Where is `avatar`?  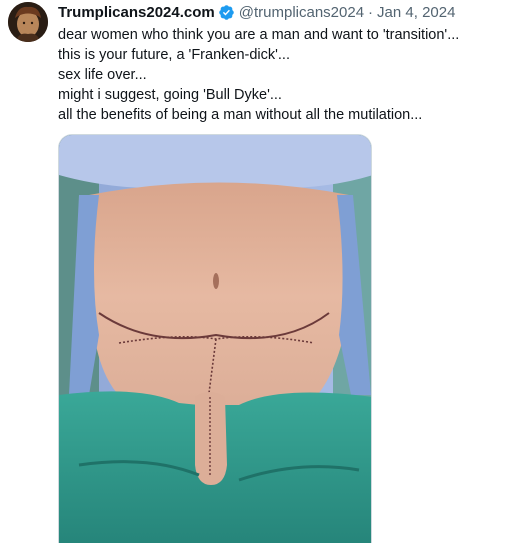 avatar is located at coordinates (28, 22).